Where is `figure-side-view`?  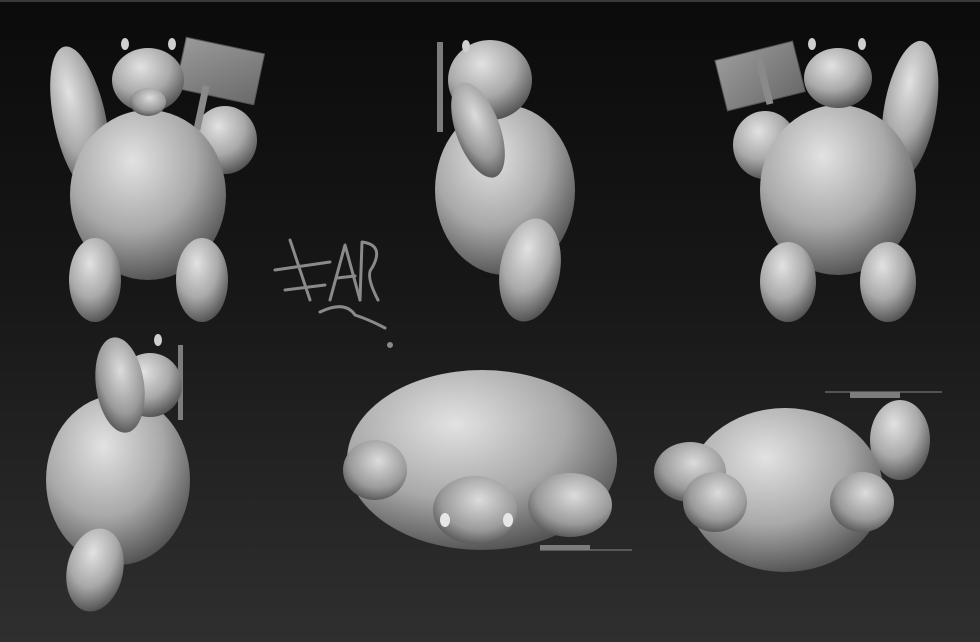
figure-side-view is located at coordinates (505, 181).